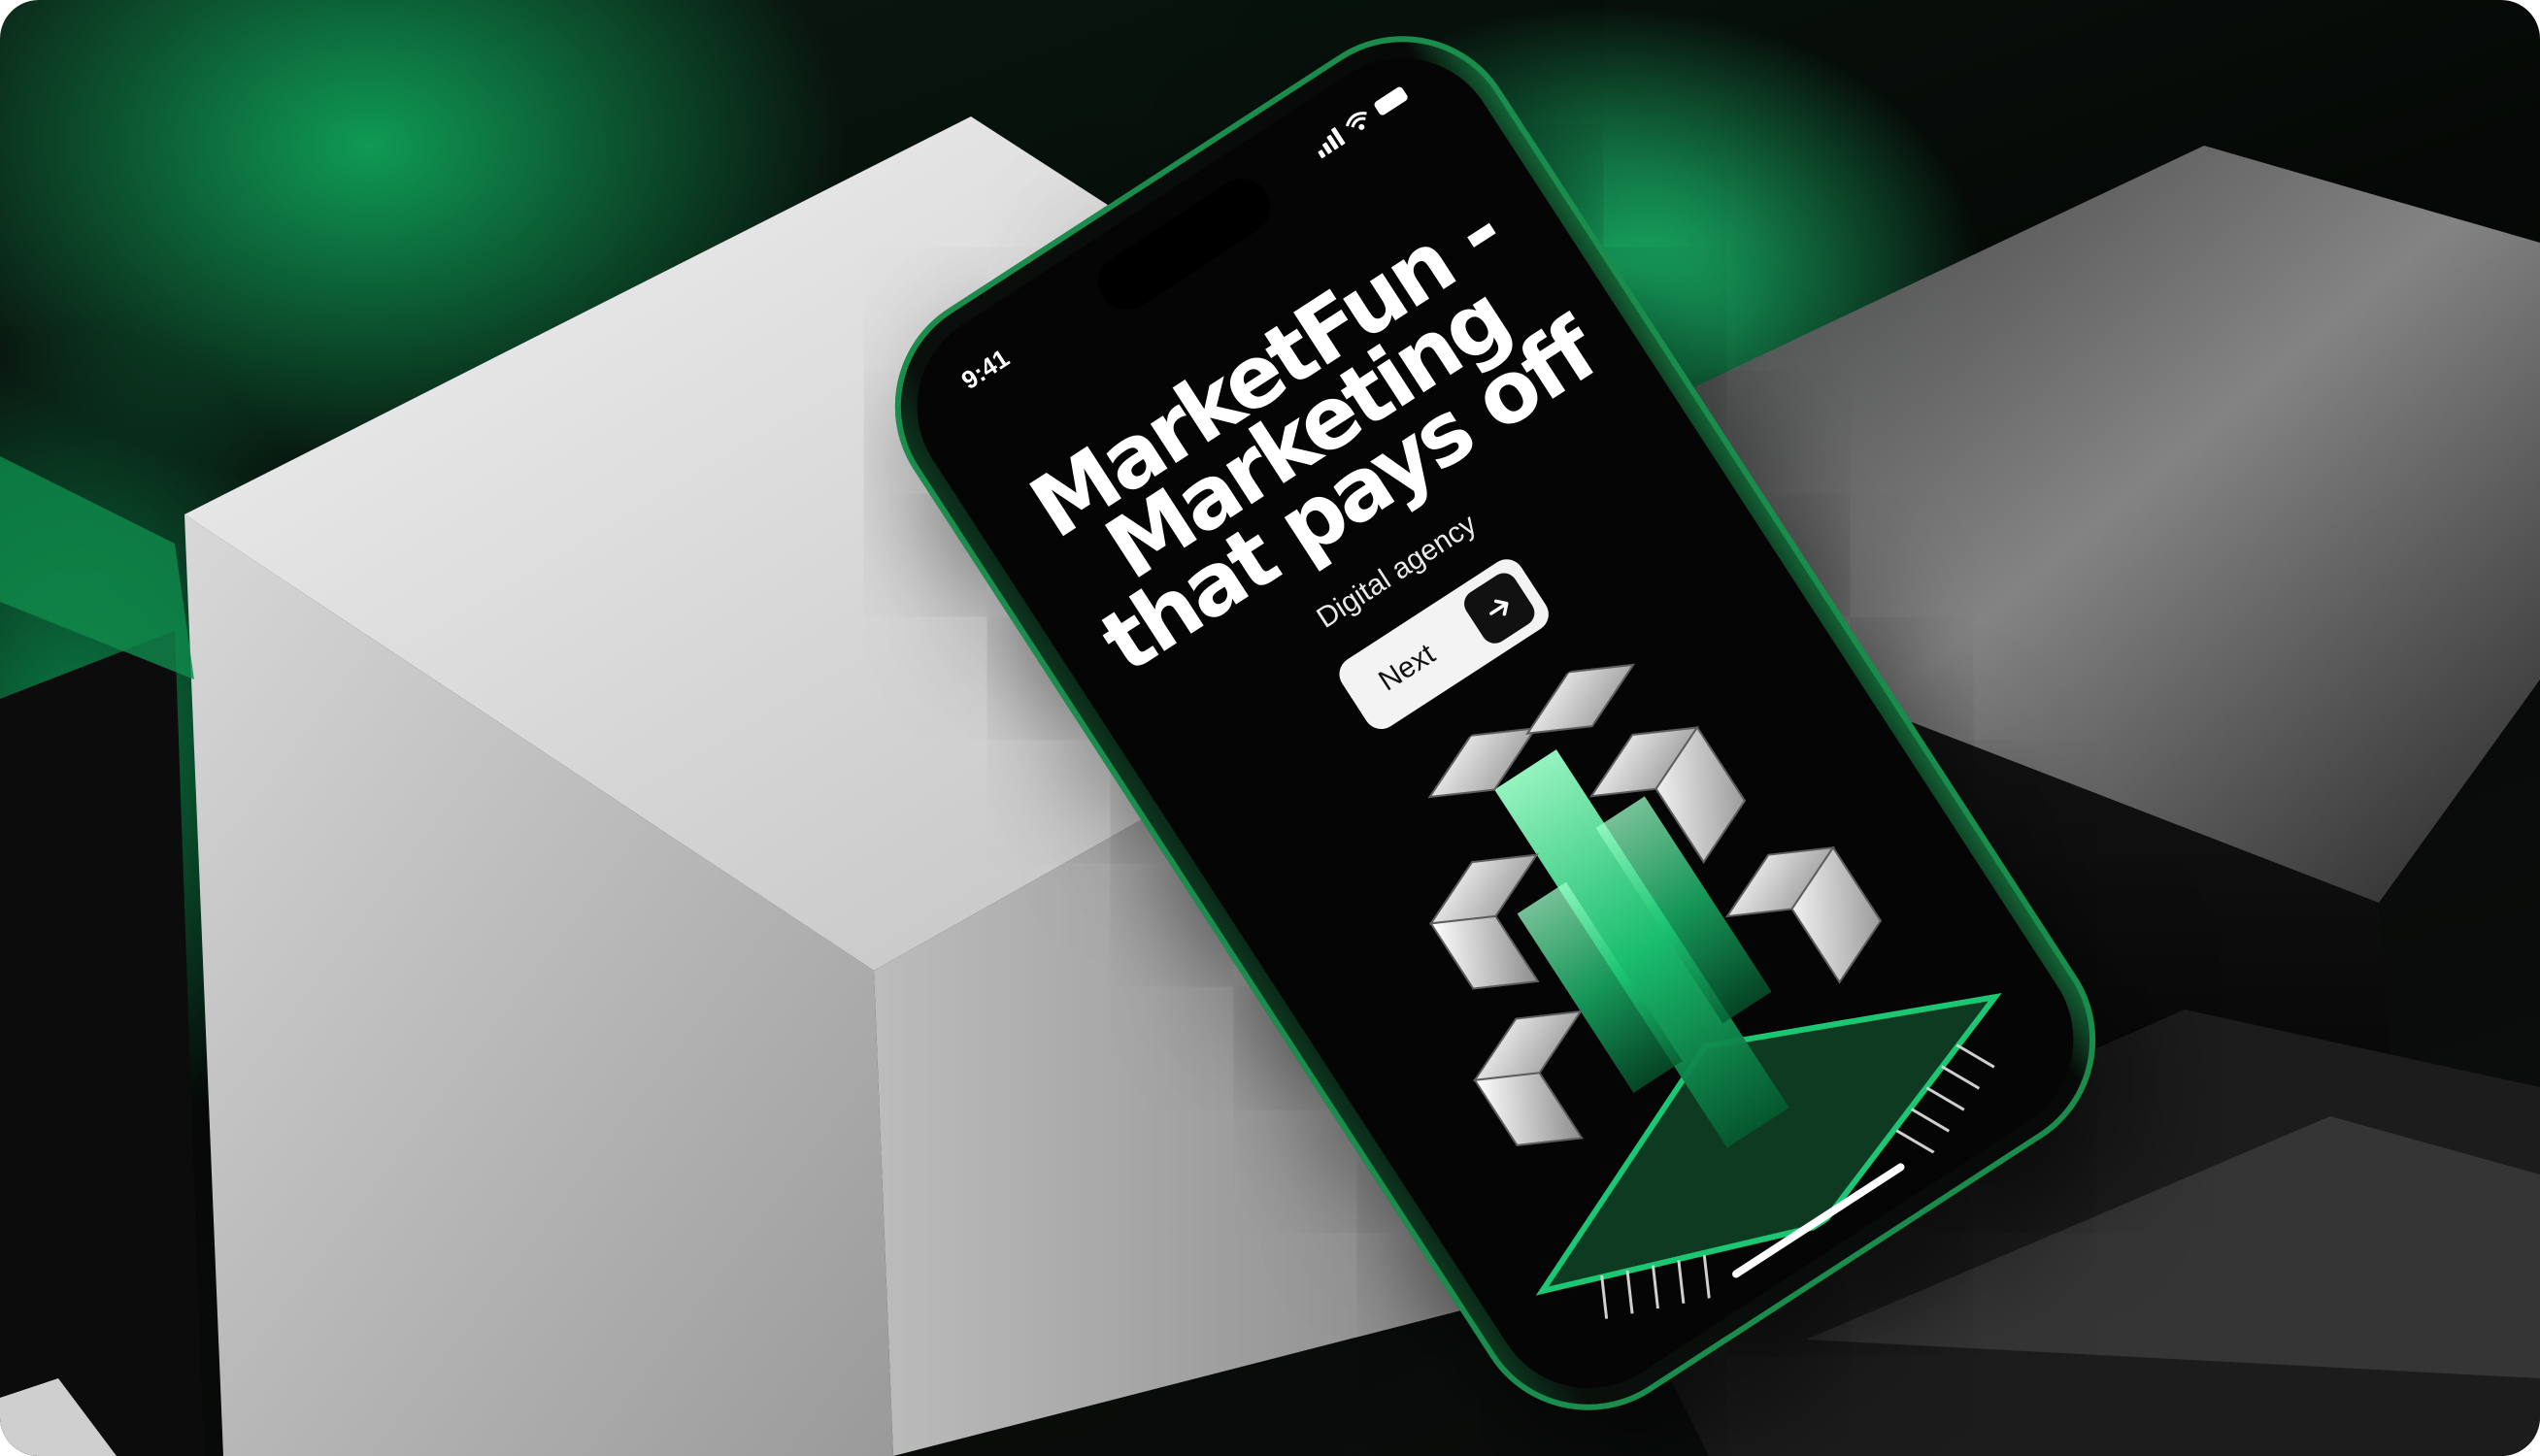 The image size is (2540, 1456). I want to click on status-time: 9:41, so click(985, 369).